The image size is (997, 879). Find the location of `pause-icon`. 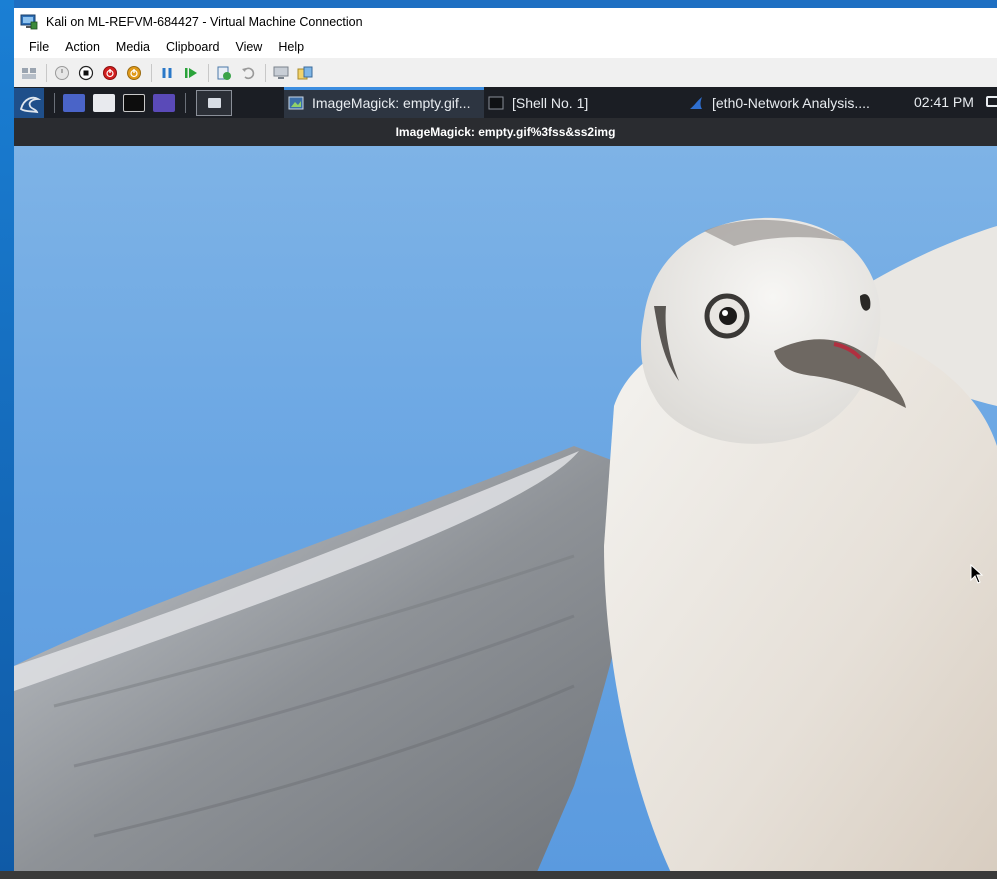

pause-icon is located at coordinates (167, 72).